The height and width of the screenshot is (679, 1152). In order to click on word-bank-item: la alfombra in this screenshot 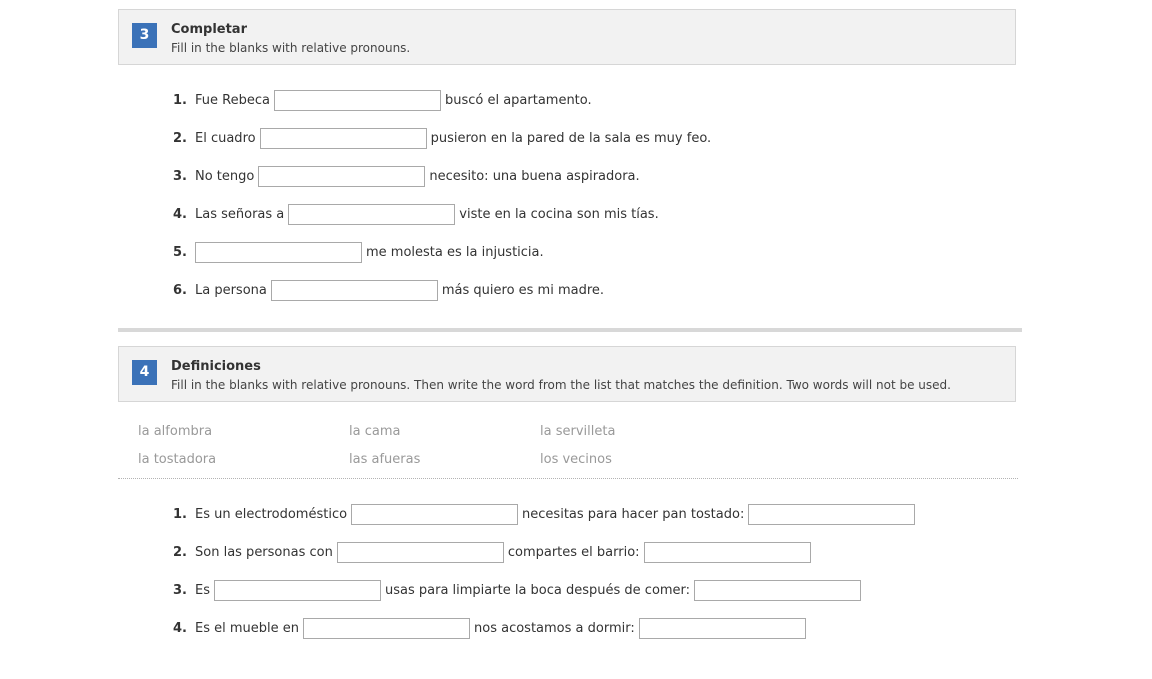, I will do `click(175, 431)`.